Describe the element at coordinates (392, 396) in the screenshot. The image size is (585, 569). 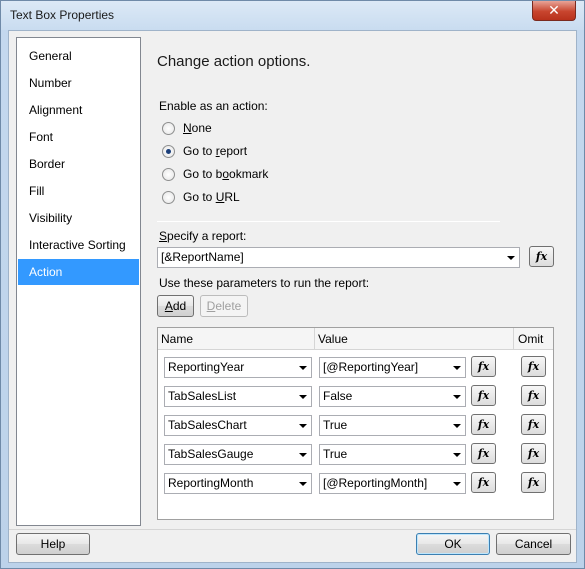
I see `param-value-select: False` at that location.